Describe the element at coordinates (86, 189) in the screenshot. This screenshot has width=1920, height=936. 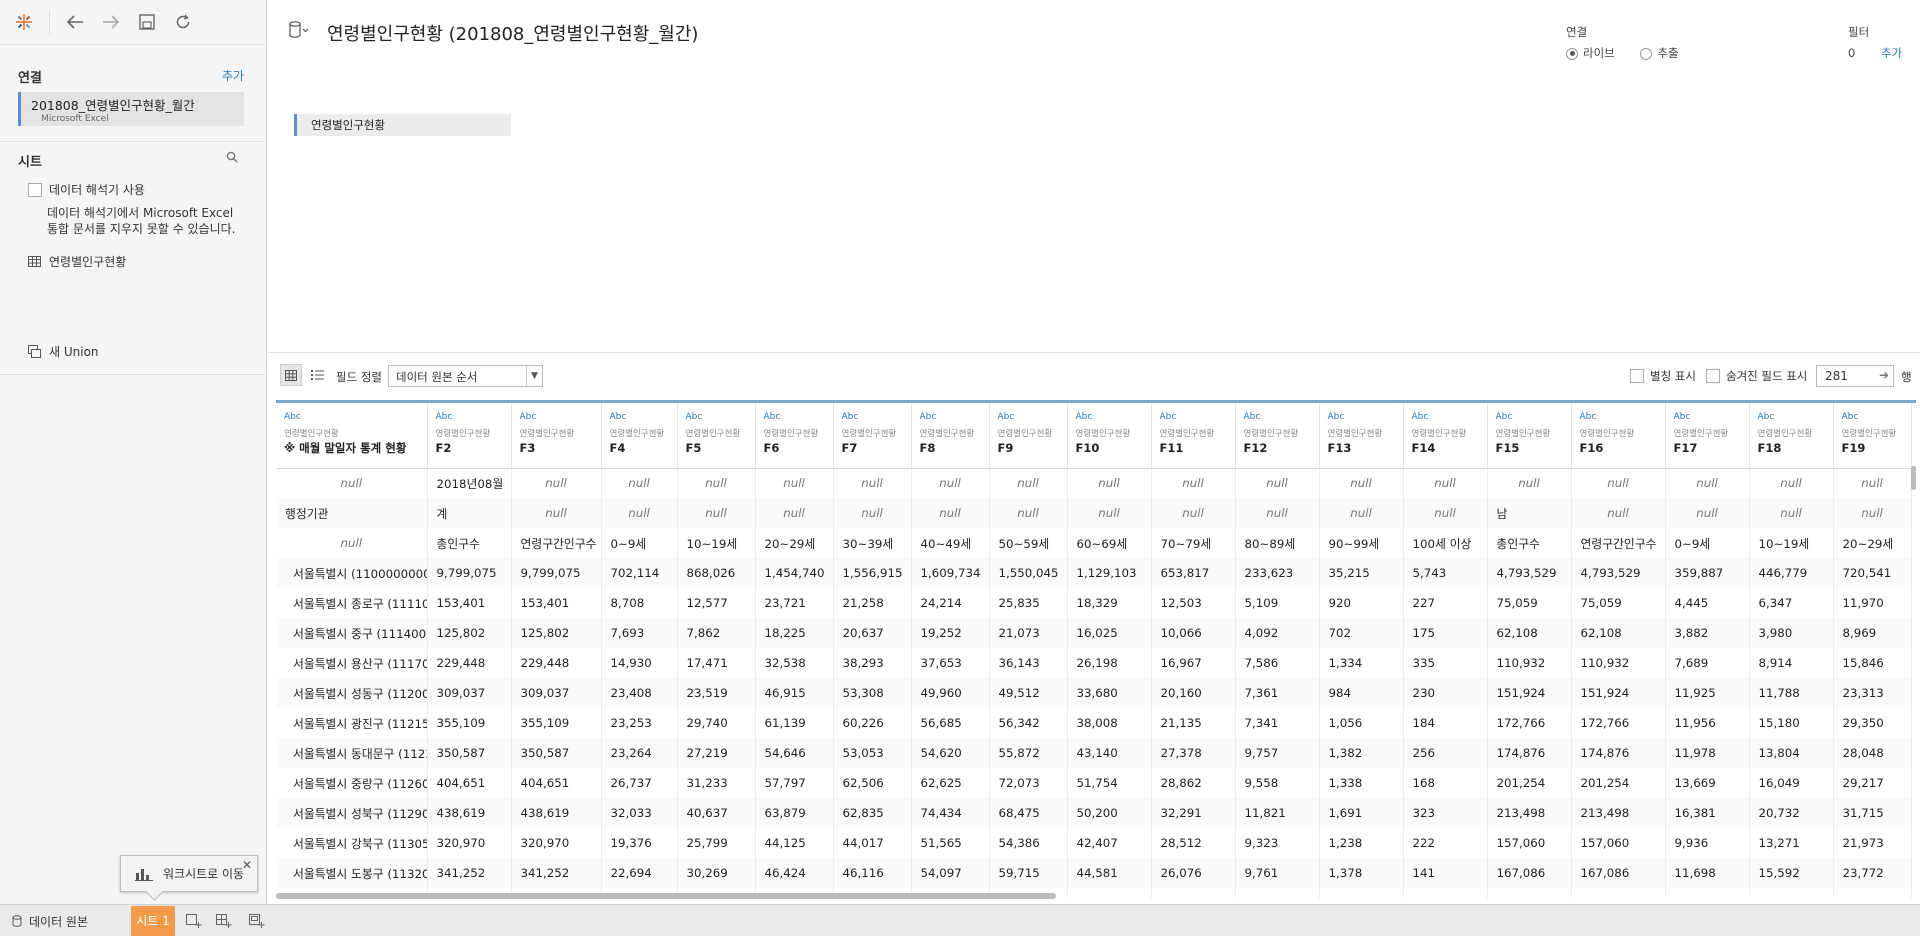
I see `interpreter-toggle: 데이터 해석기 사용` at that location.